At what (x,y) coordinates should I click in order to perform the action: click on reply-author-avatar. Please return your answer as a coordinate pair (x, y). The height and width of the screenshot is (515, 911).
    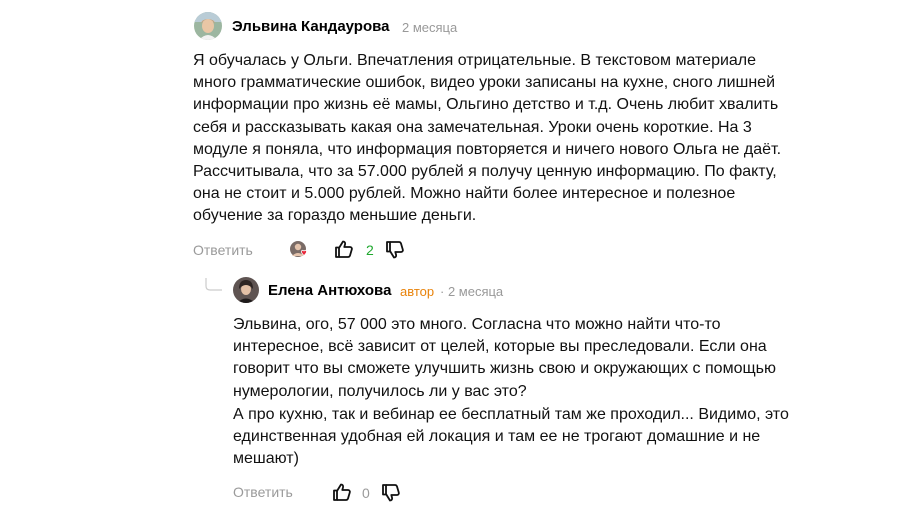
    Looking at the image, I should click on (246, 290).